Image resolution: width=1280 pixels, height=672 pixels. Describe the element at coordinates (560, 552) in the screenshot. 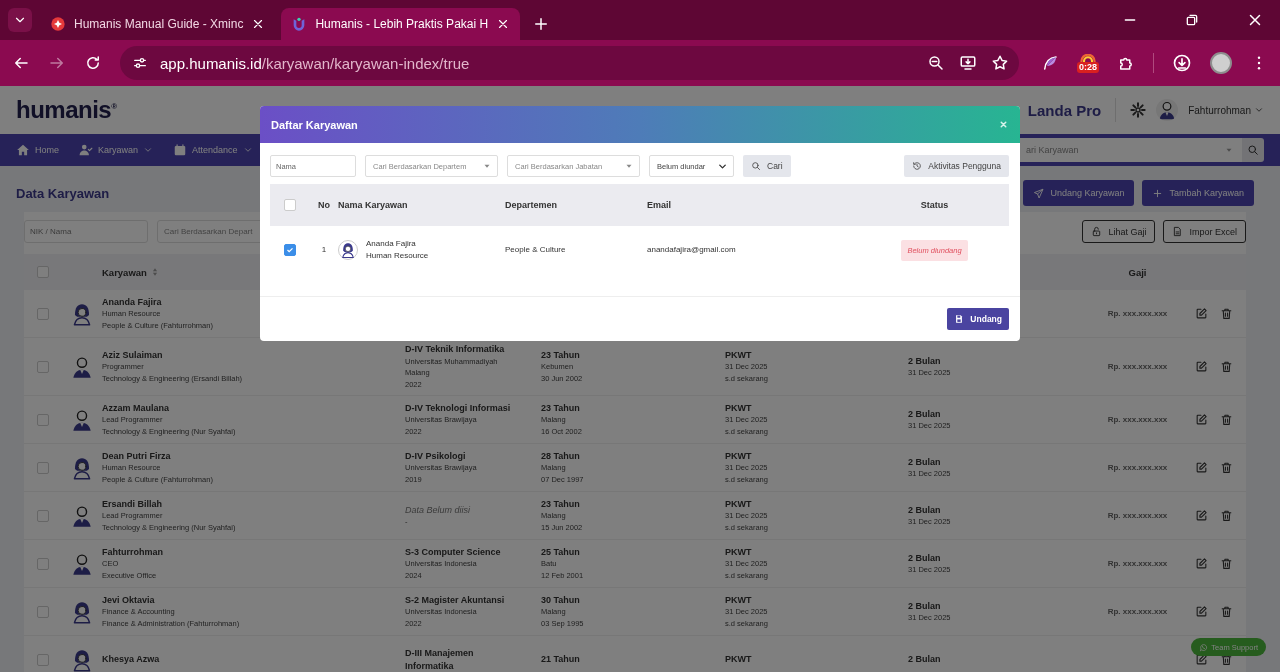

I see `age-text: 25 Tahun` at that location.